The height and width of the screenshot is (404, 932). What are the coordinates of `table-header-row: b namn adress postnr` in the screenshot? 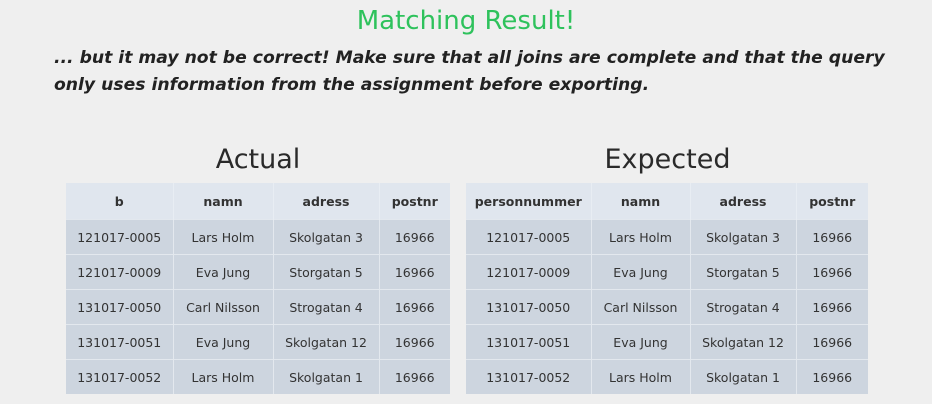 It's located at (258, 201).